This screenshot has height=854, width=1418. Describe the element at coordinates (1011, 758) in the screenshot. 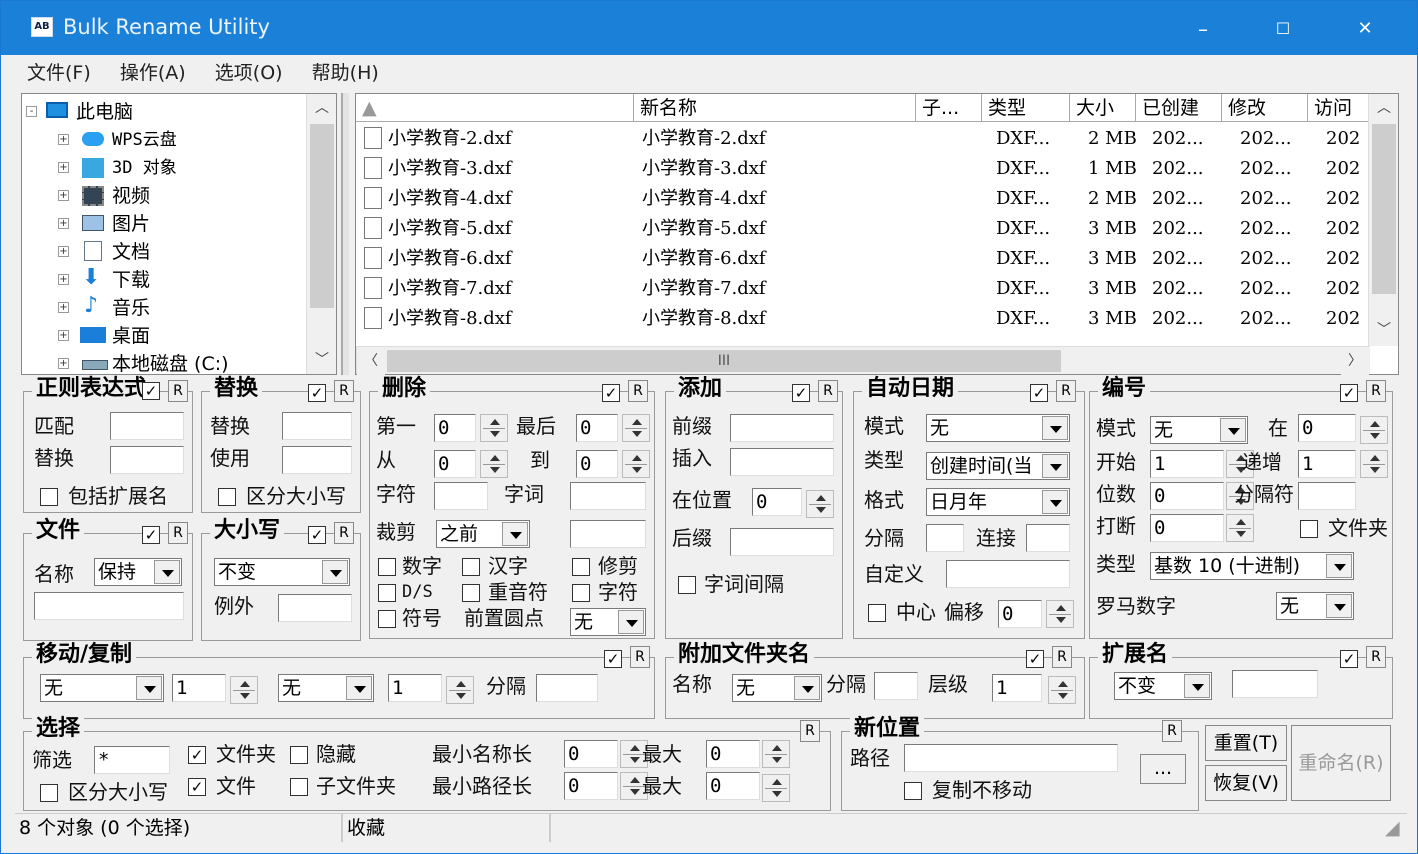

I see `newloc-path-input` at that location.